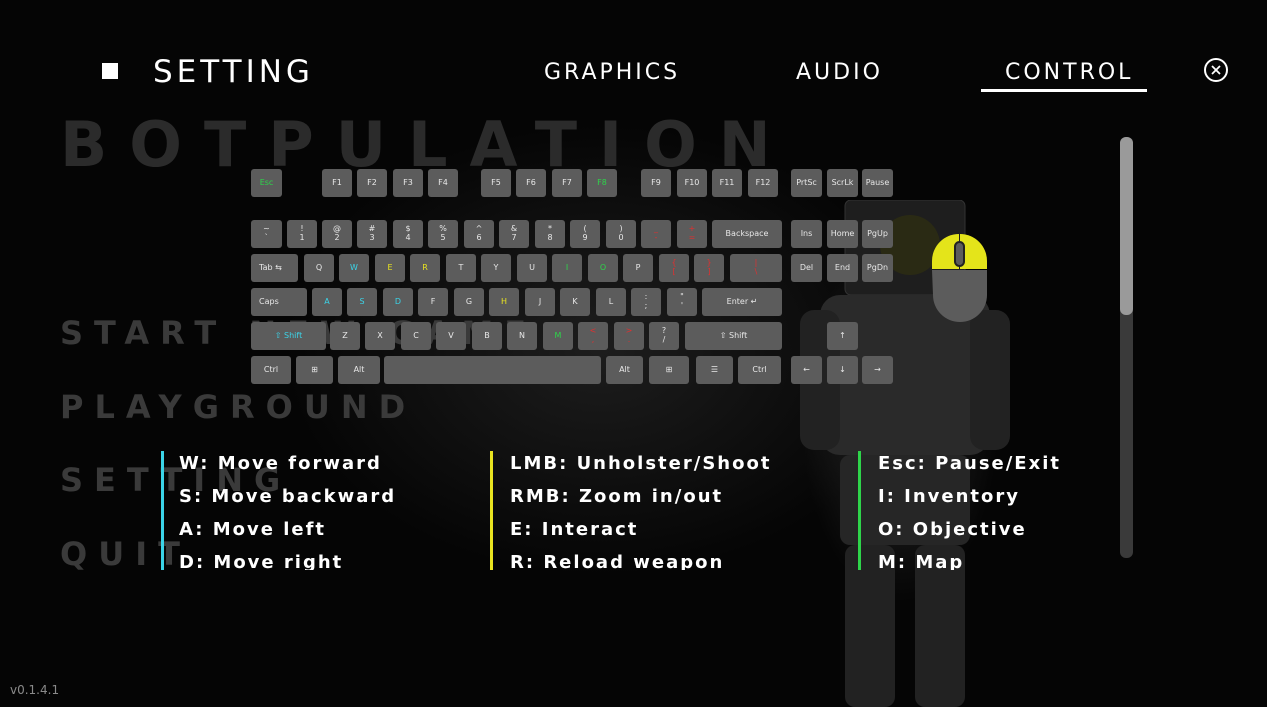 This screenshot has height=707, width=1267. I want to click on key-u: U, so click(532, 268).